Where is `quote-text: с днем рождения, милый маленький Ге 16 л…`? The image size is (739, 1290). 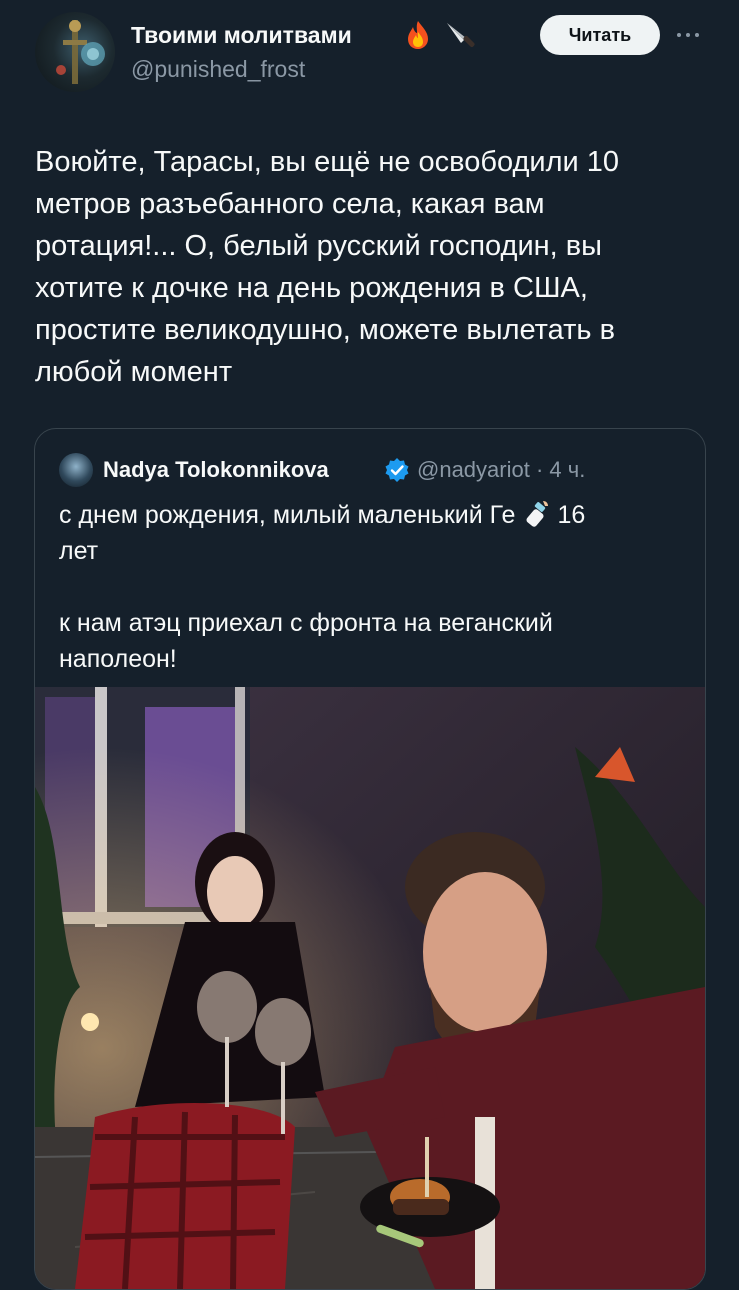 quote-text: с днем рождения, милый маленький Ге 16 л… is located at coordinates (374, 587).